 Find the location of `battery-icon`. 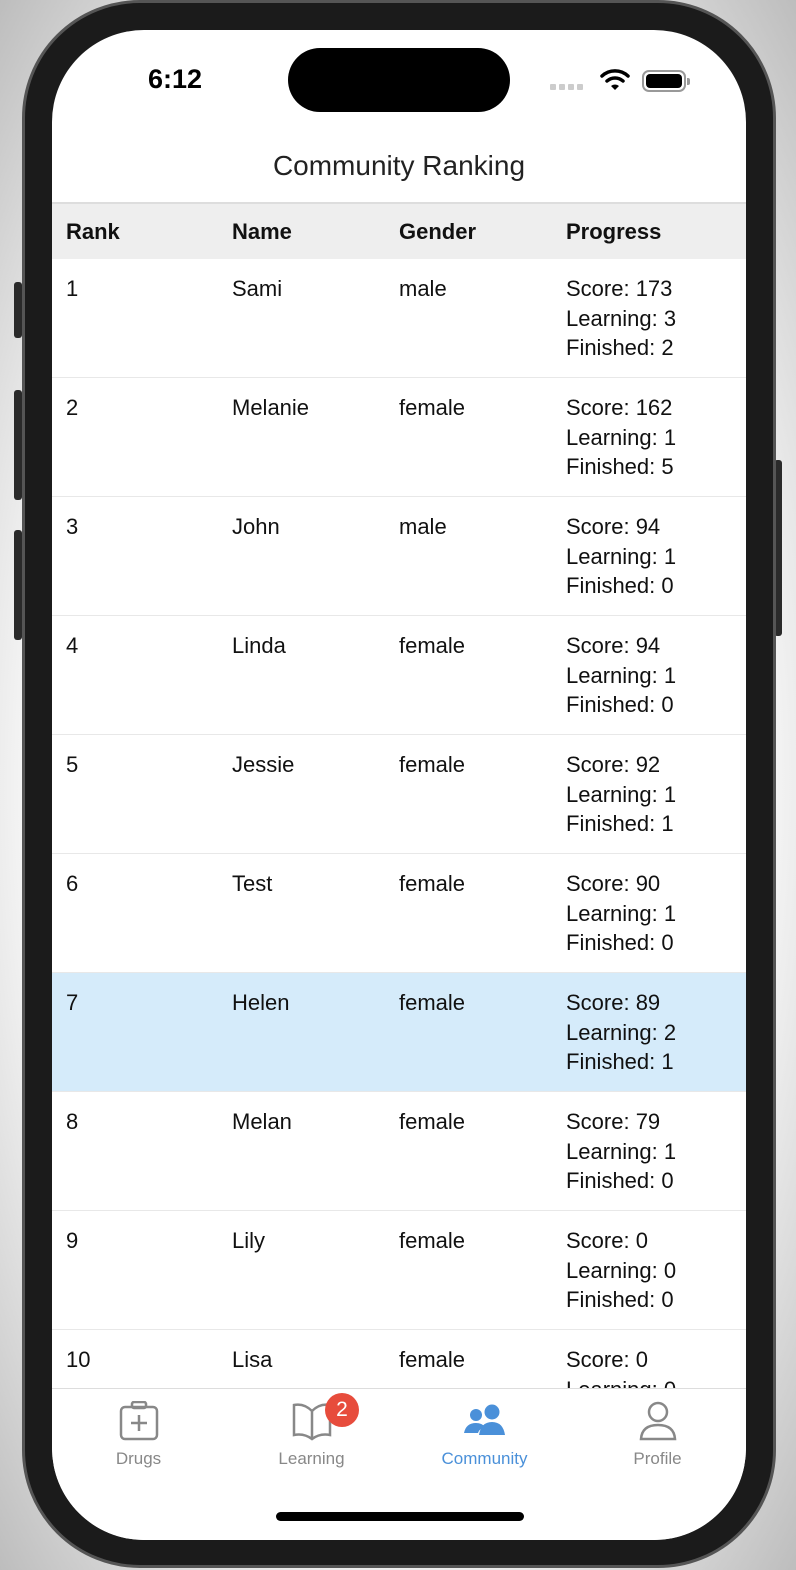

battery-icon is located at coordinates (666, 81).